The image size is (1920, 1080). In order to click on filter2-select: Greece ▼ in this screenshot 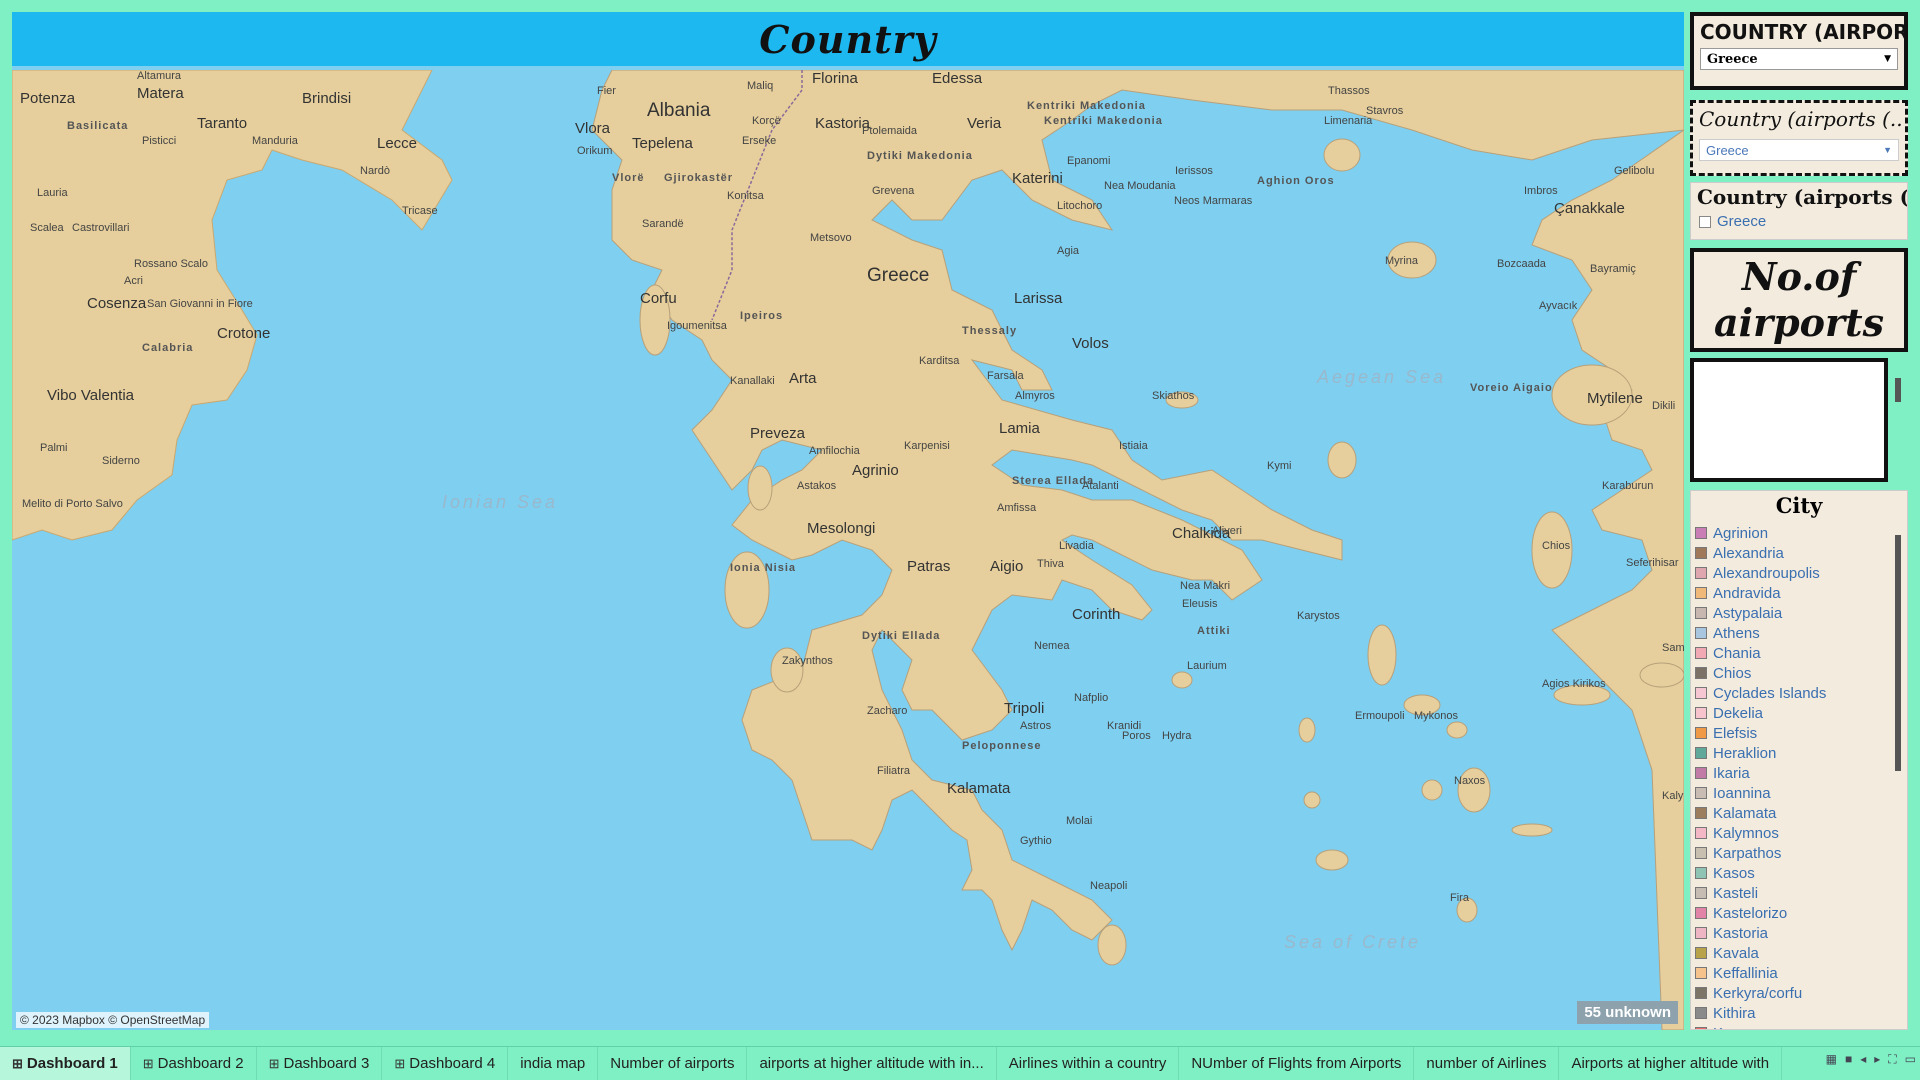, I will do `click(1799, 150)`.